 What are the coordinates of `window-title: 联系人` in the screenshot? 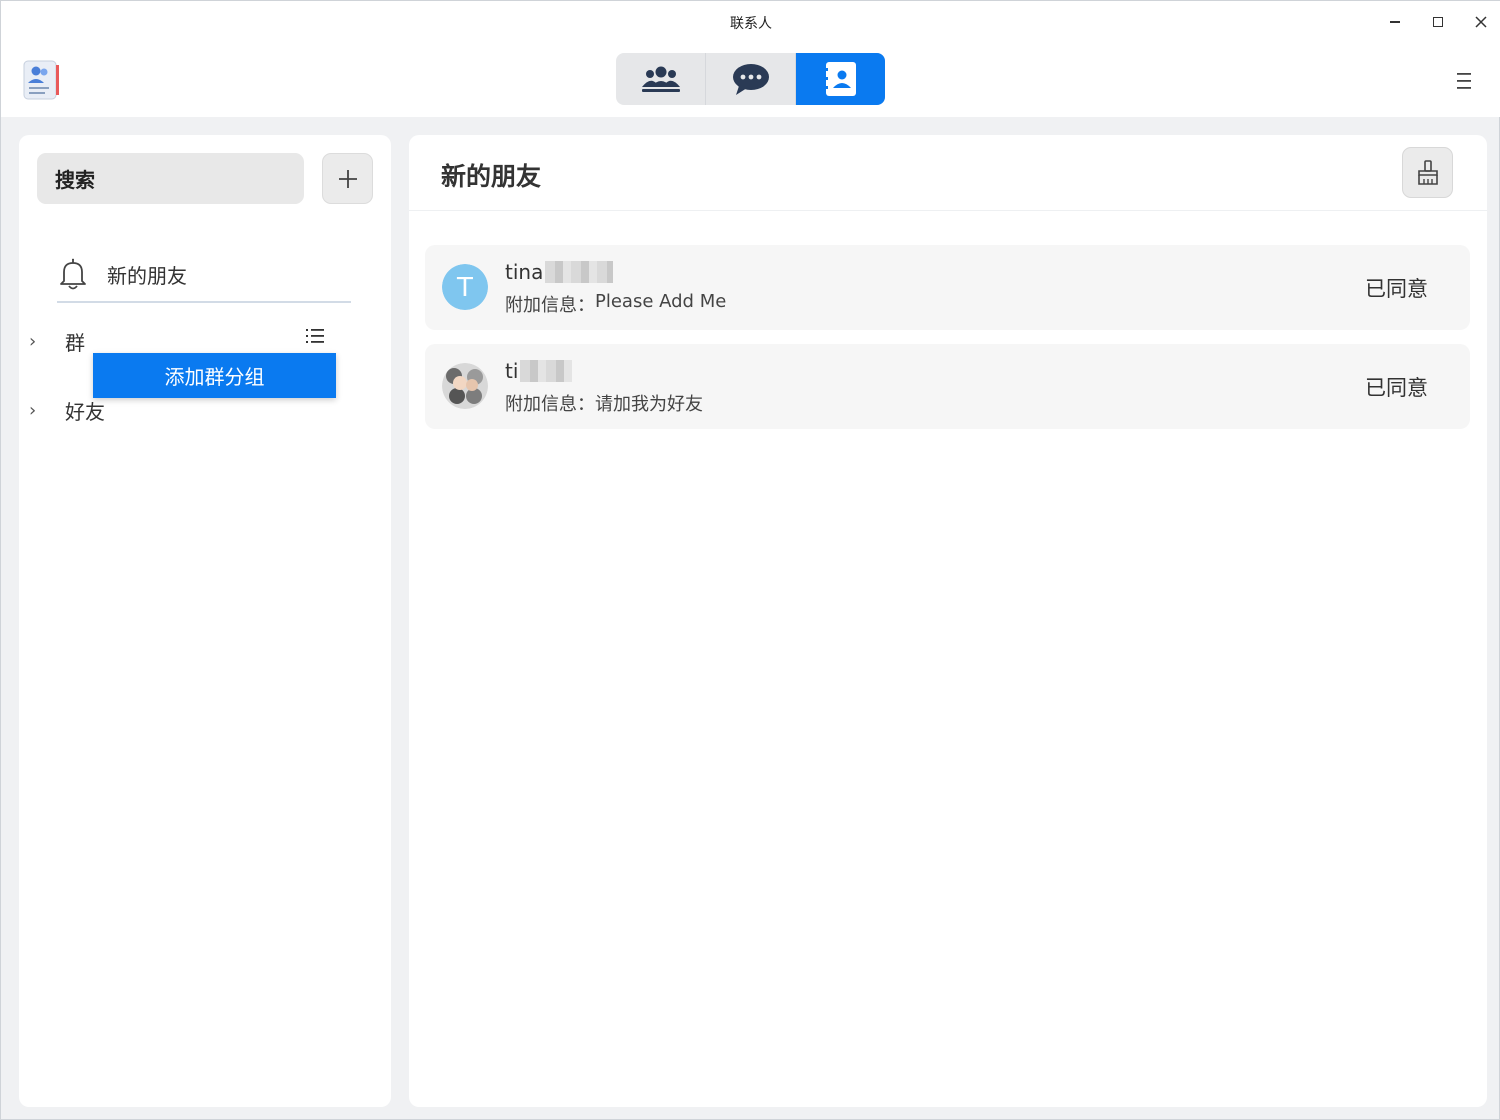 It's located at (751, 24).